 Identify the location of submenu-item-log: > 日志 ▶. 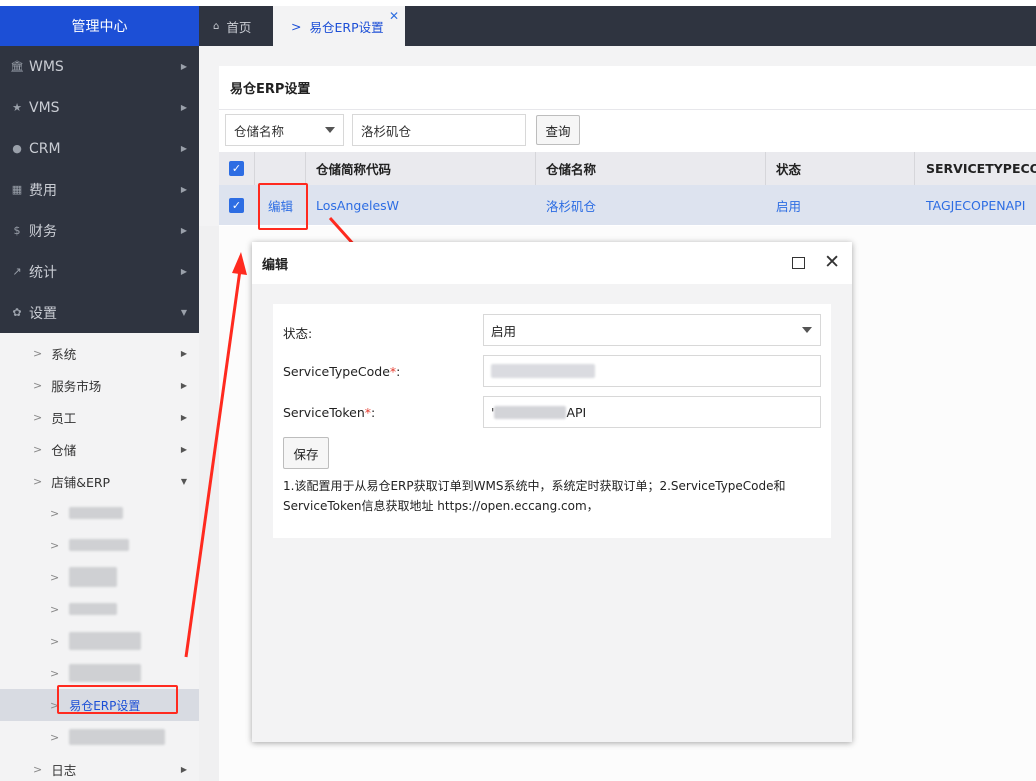
(99, 767).